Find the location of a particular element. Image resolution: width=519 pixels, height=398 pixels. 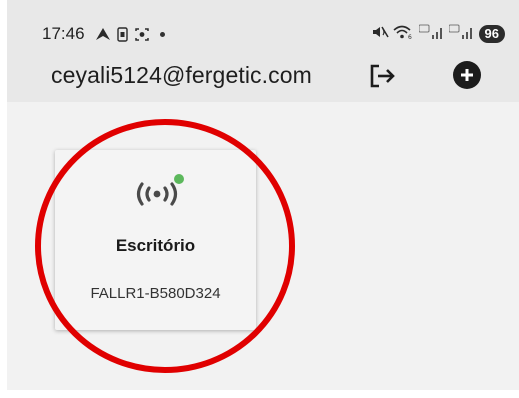

sim-icon is located at coordinates (122, 34).